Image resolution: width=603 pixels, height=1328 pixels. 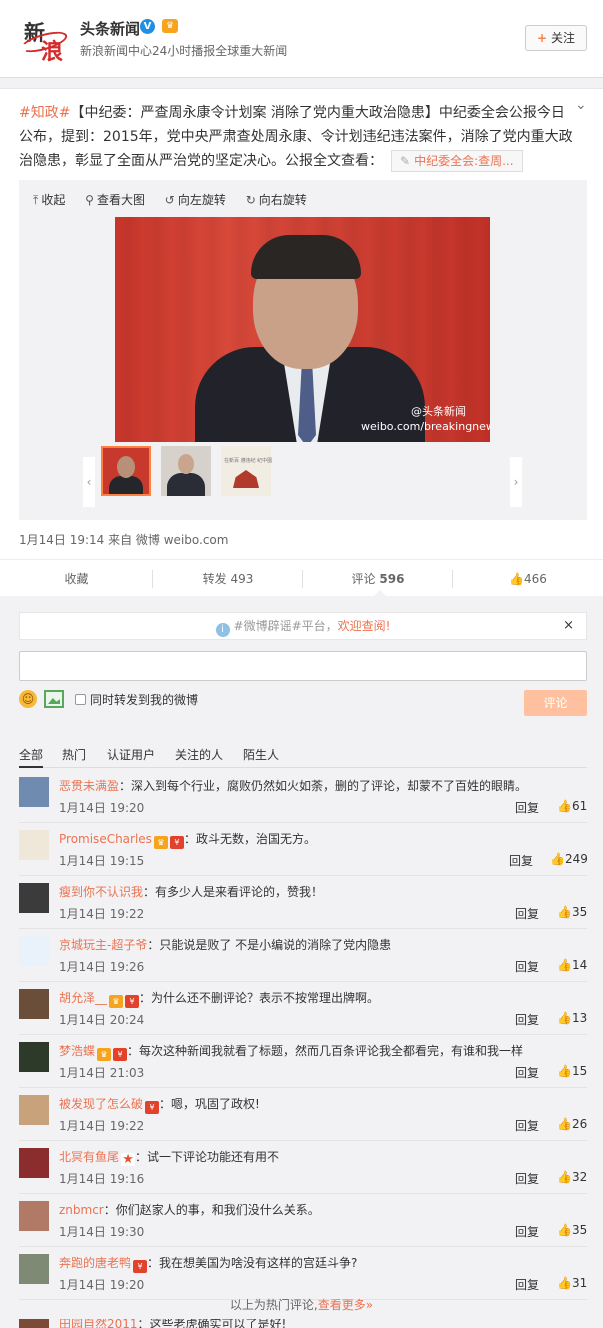 What do you see at coordinates (572, 806) in the screenshot?
I see `comment-like-button: 👍61` at bounding box center [572, 806].